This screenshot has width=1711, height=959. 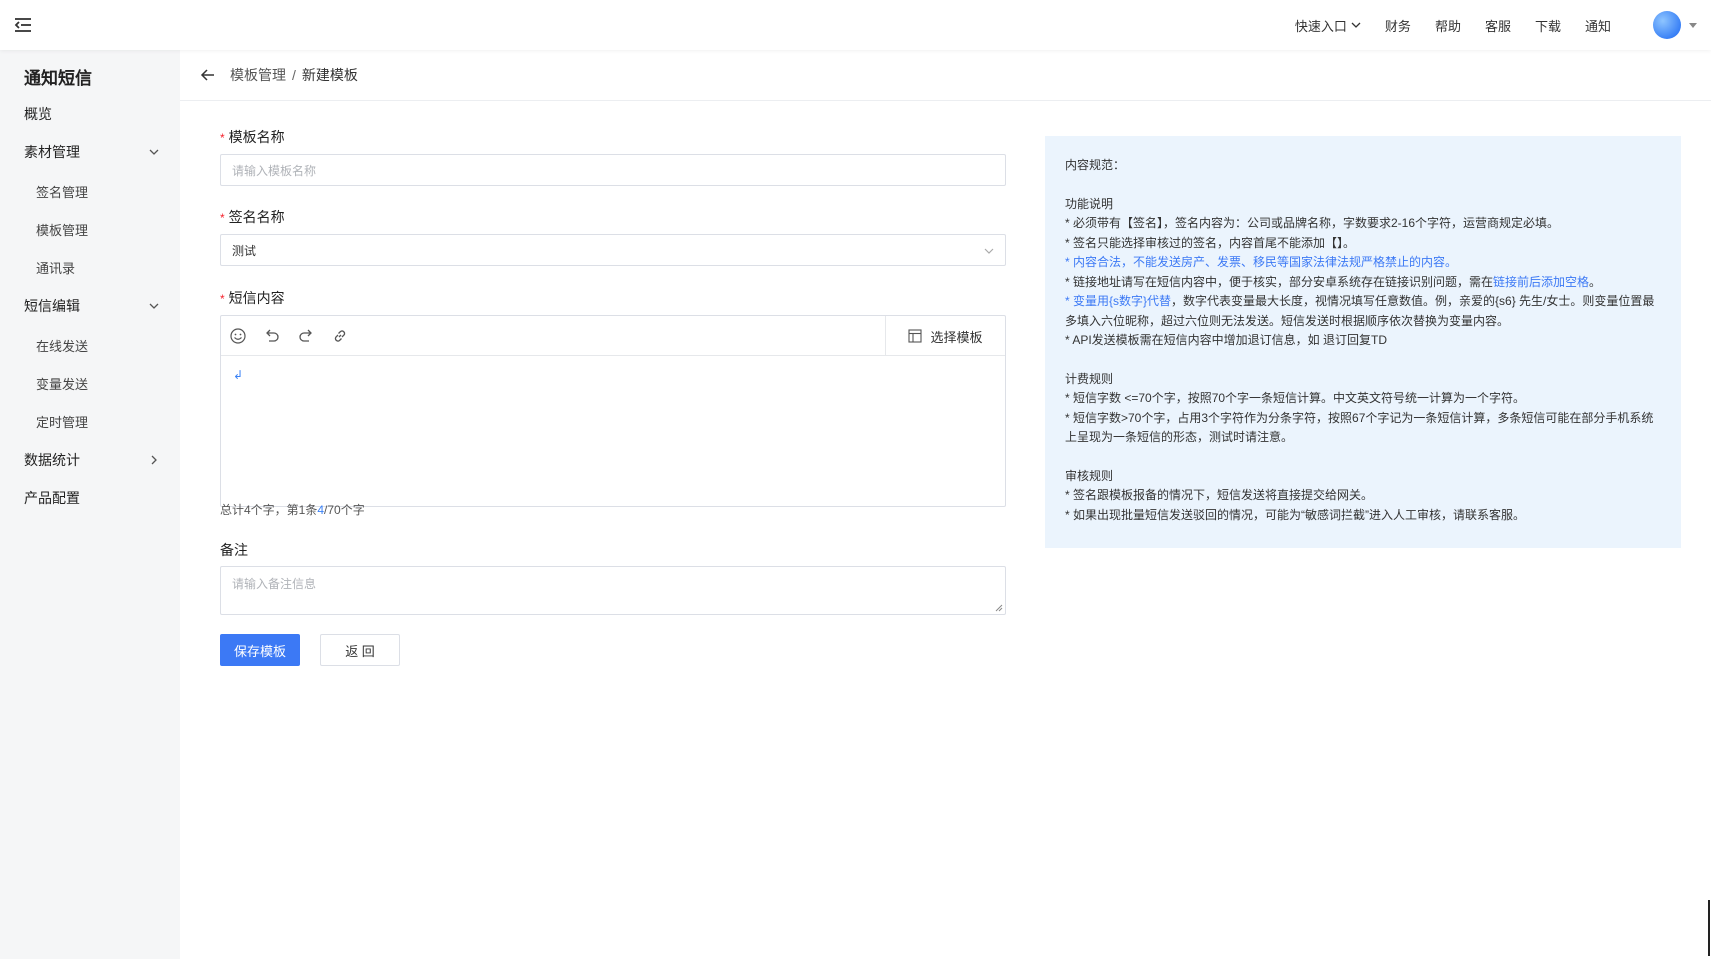 What do you see at coordinates (62, 421) in the screenshot?
I see `sidebar-item-schedule: 定时管理` at bounding box center [62, 421].